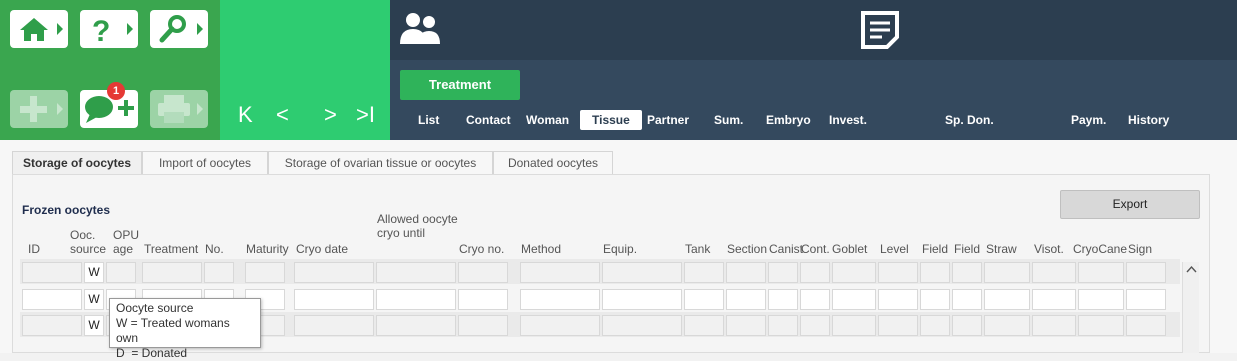 The width and height of the screenshot is (1237, 361). What do you see at coordinates (421, 29) in the screenshot?
I see `patients-icon` at bounding box center [421, 29].